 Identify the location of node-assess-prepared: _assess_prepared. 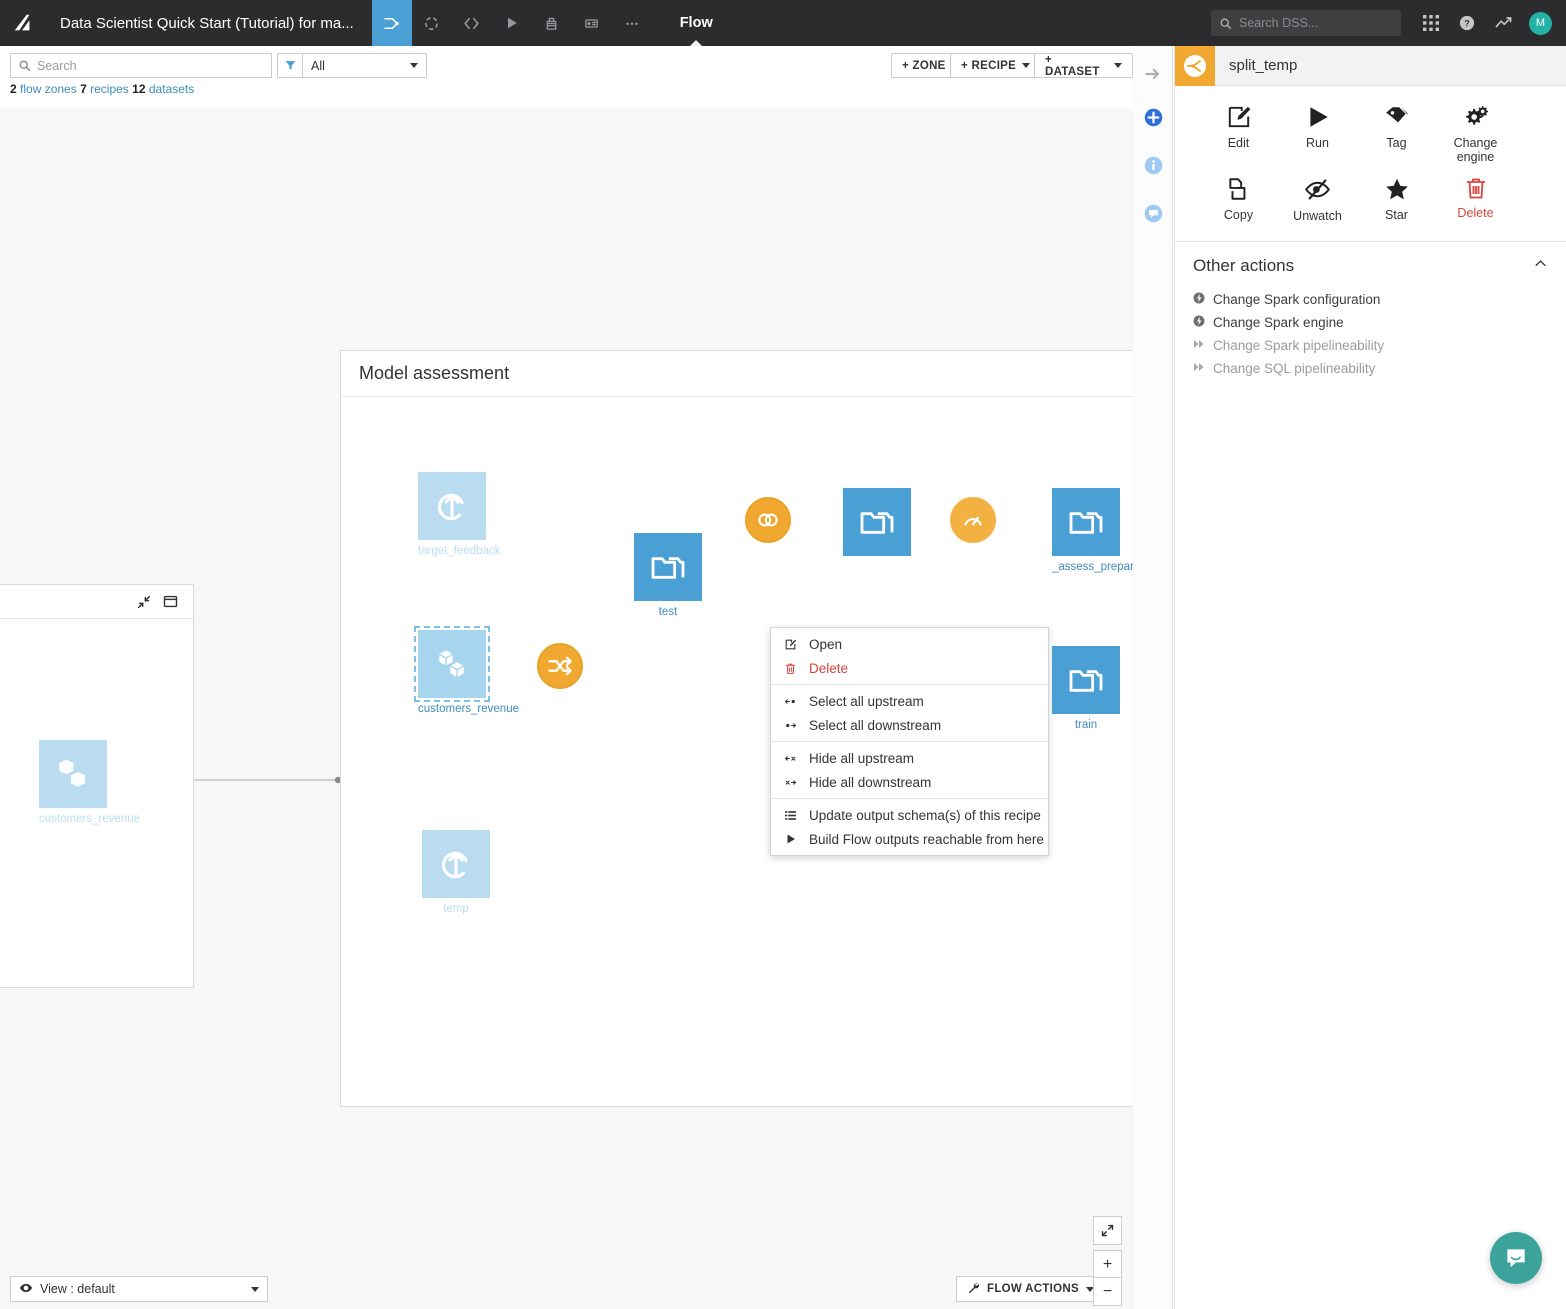
(1092, 530).